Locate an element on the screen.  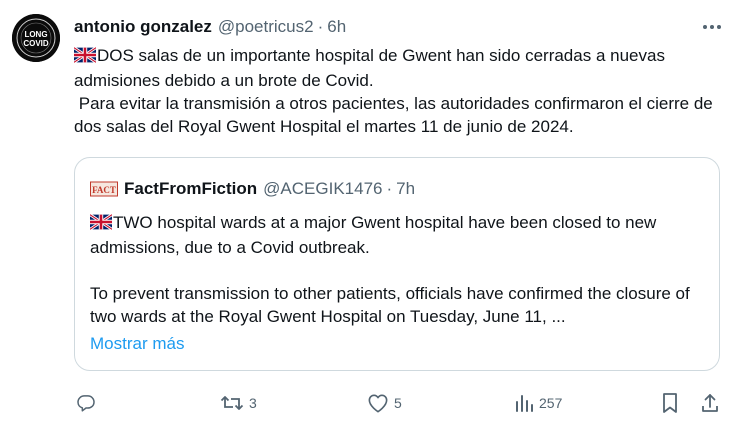
views-button: 257 is located at coordinates (538, 403).